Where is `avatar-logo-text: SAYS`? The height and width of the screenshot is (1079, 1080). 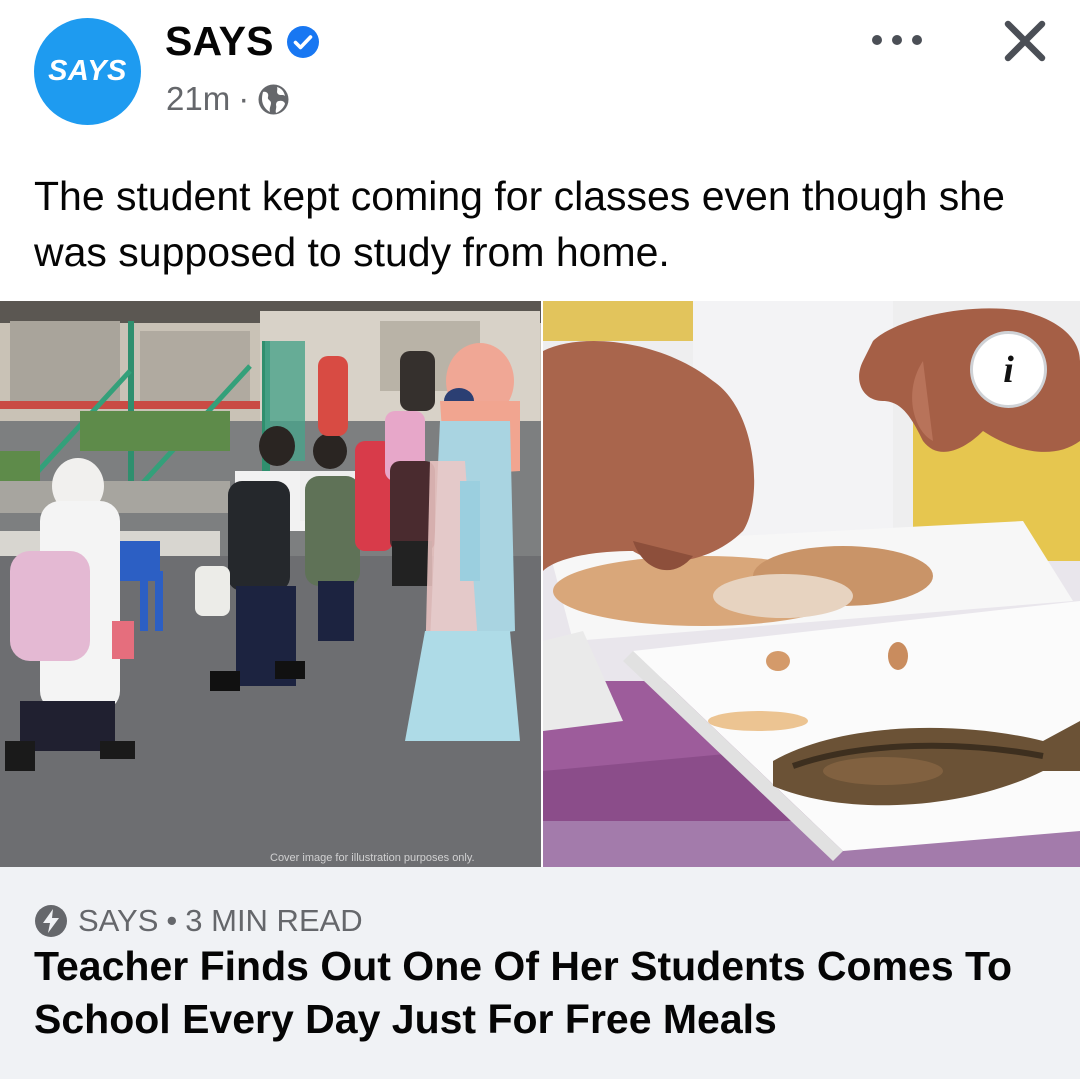 avatar-logo-text: SAYS is located at coordinates (87, 71).